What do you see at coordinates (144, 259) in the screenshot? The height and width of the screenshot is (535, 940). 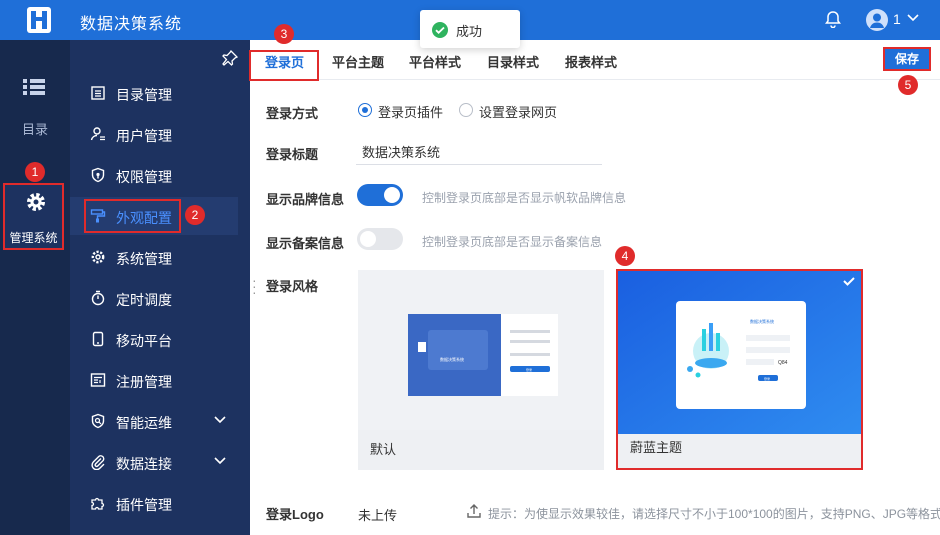 I see `menu-item-label: 系统管理` at bounding box center [144, 259].